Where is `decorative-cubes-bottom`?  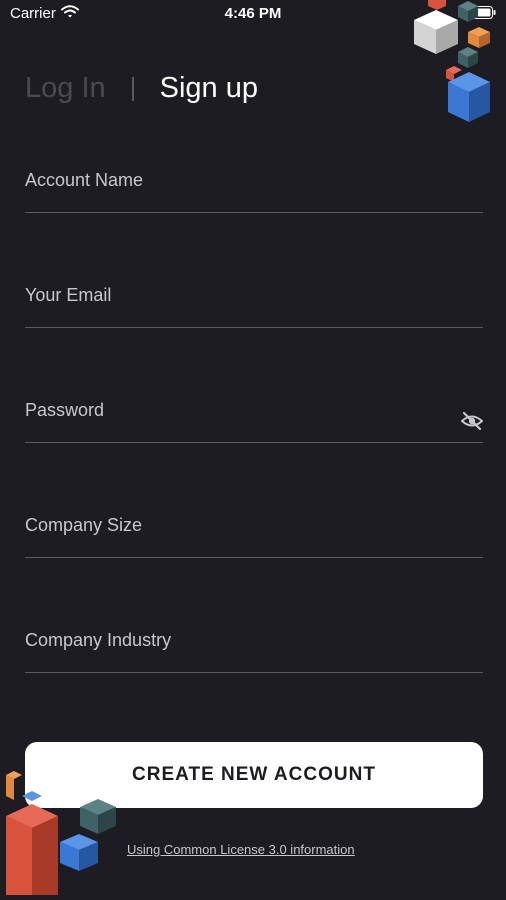 decorative-cubes-bottom is located at coordinates (62, 835).